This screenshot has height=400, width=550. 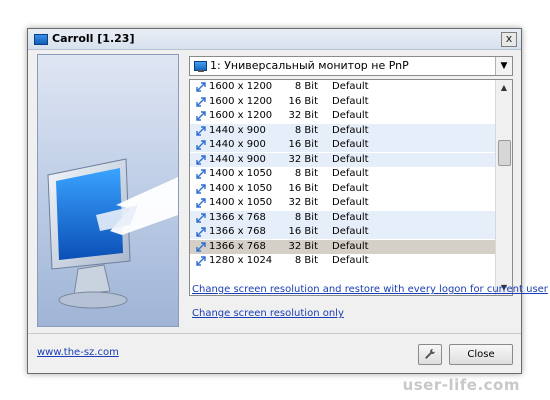 I want to click on settings-button, so click(x=430, y=354).